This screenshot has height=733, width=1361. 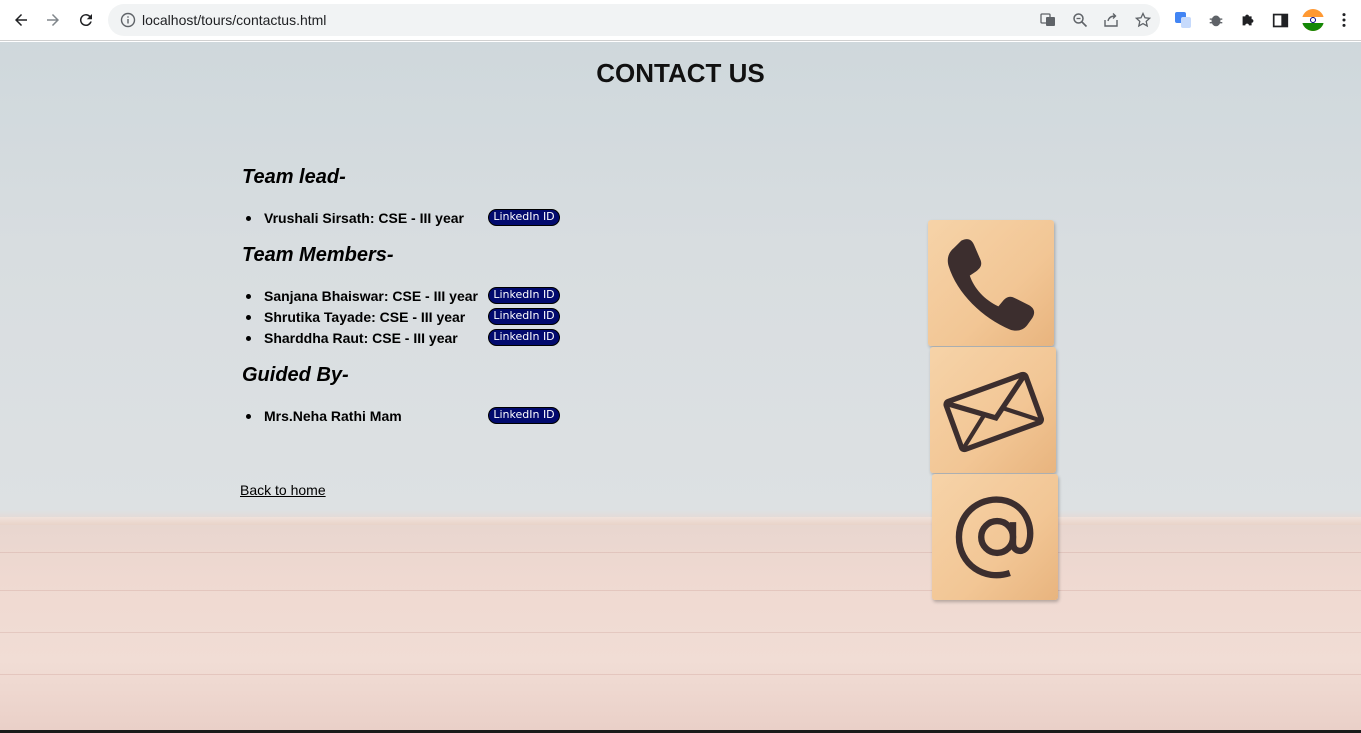 What do you see at coordinates (53, 20) in the screenshot?
I see `forward-icon` at bounding box center [53, 20].